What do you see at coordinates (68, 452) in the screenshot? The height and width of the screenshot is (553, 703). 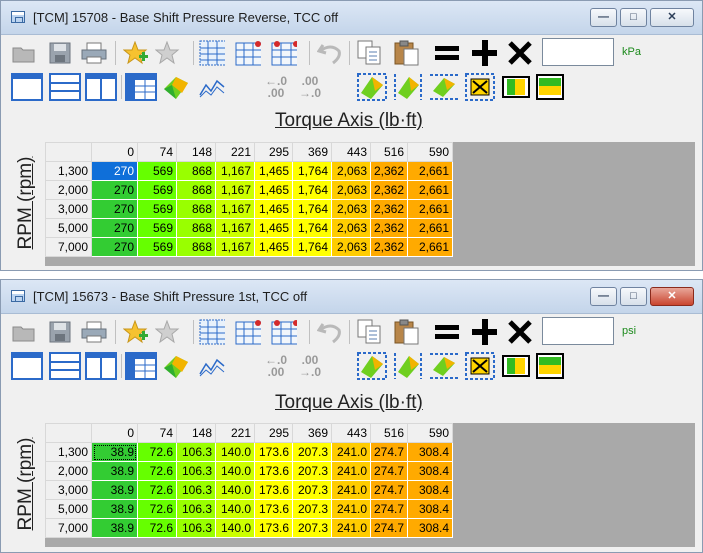 I see `row-header: 1,300` at bounding box center [68, 452].